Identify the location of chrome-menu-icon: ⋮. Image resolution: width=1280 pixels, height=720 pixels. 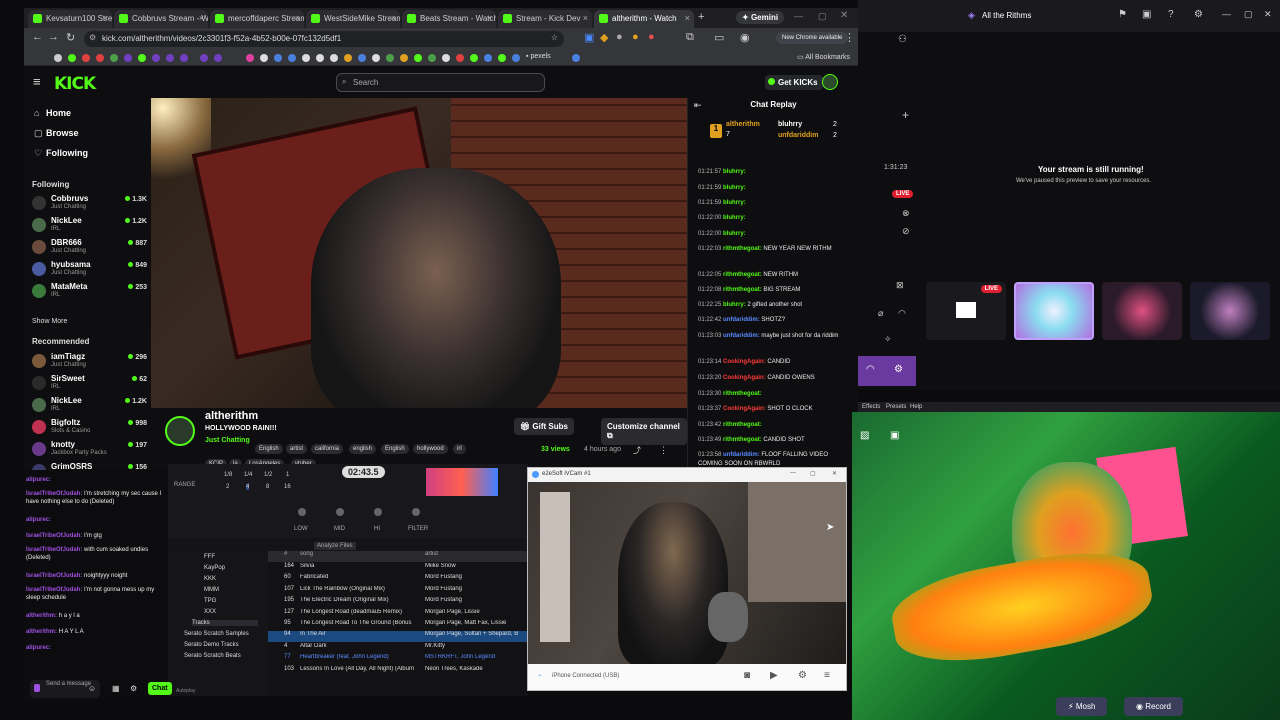
(849, 37).